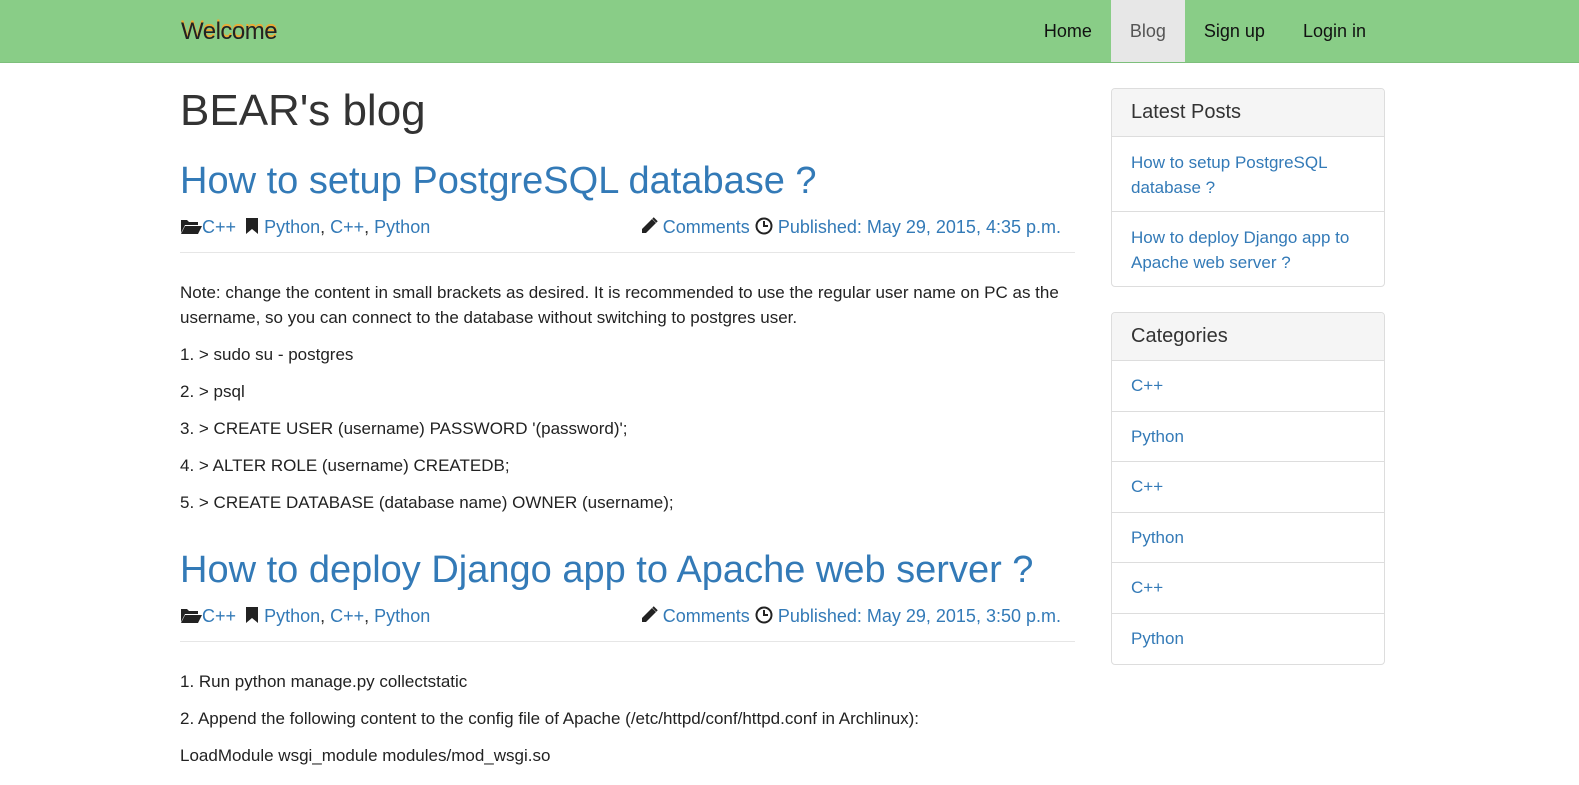 The width and height of the screenshot is (1579, 785). What do you see at coordinates (1234, 31) in the screenshot?
I see `nav-item-sign-up: Sign up` at bounding box center [1234, 31].